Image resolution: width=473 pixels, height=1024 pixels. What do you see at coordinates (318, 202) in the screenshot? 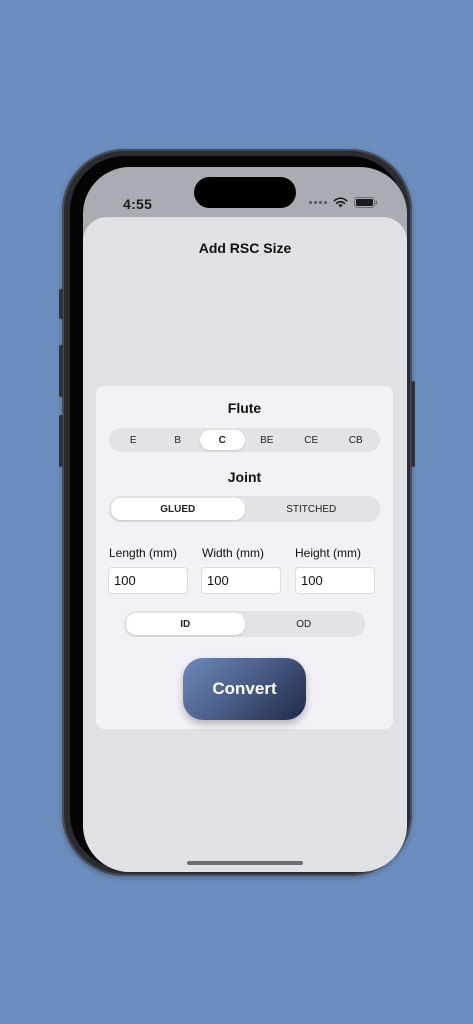
I see `cellular-signal-icon` at bounding box center [318, 202].